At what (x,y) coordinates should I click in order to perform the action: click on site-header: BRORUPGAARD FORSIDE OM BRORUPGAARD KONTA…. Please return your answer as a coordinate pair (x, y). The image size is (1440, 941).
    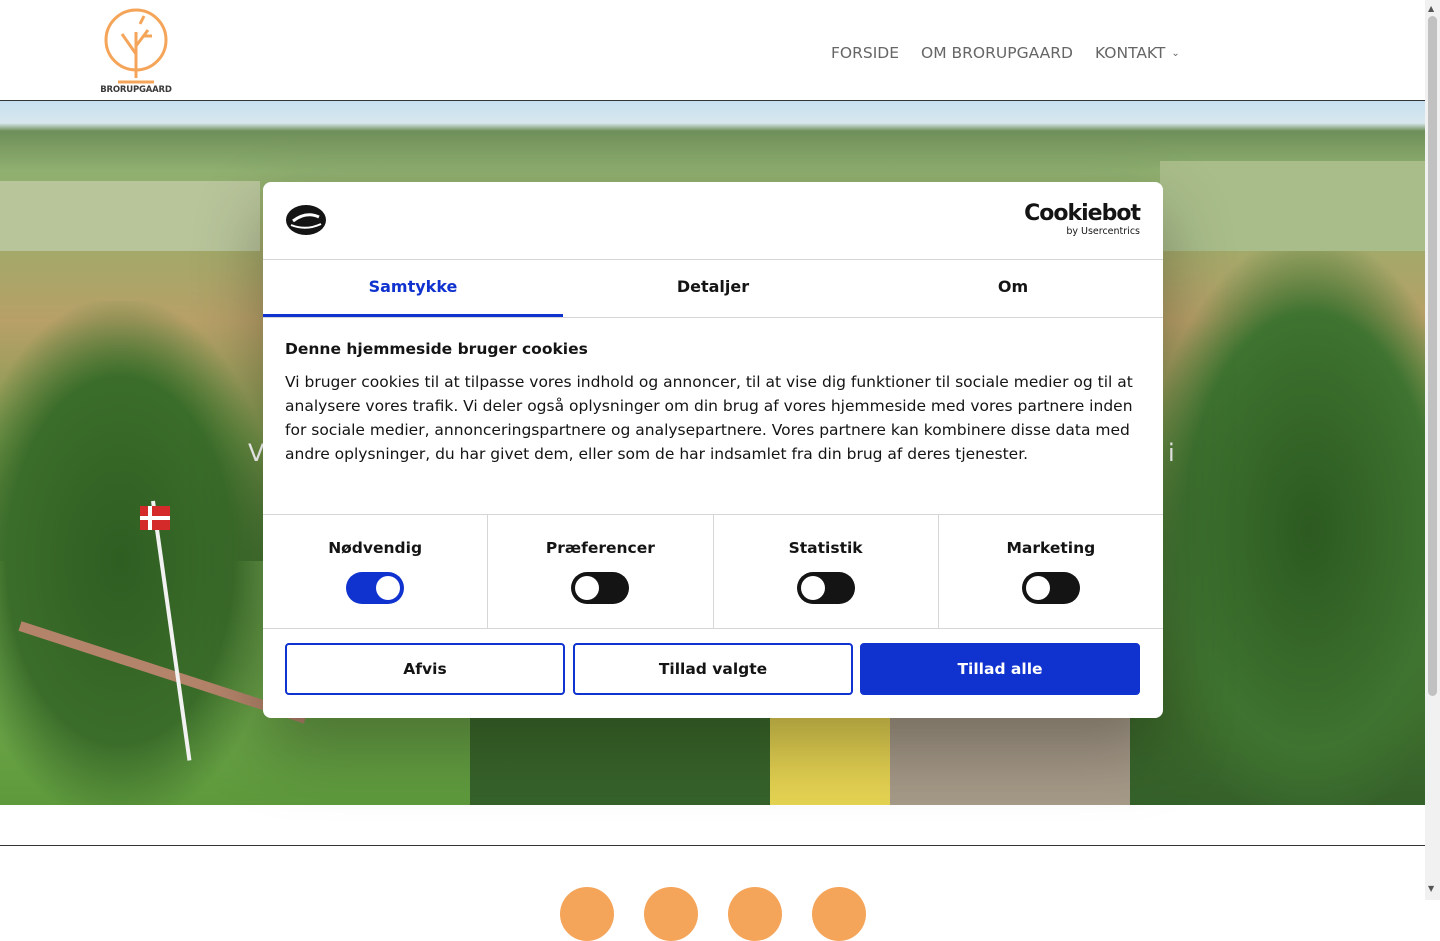
    Looking at the image, I should click on (712, 50).